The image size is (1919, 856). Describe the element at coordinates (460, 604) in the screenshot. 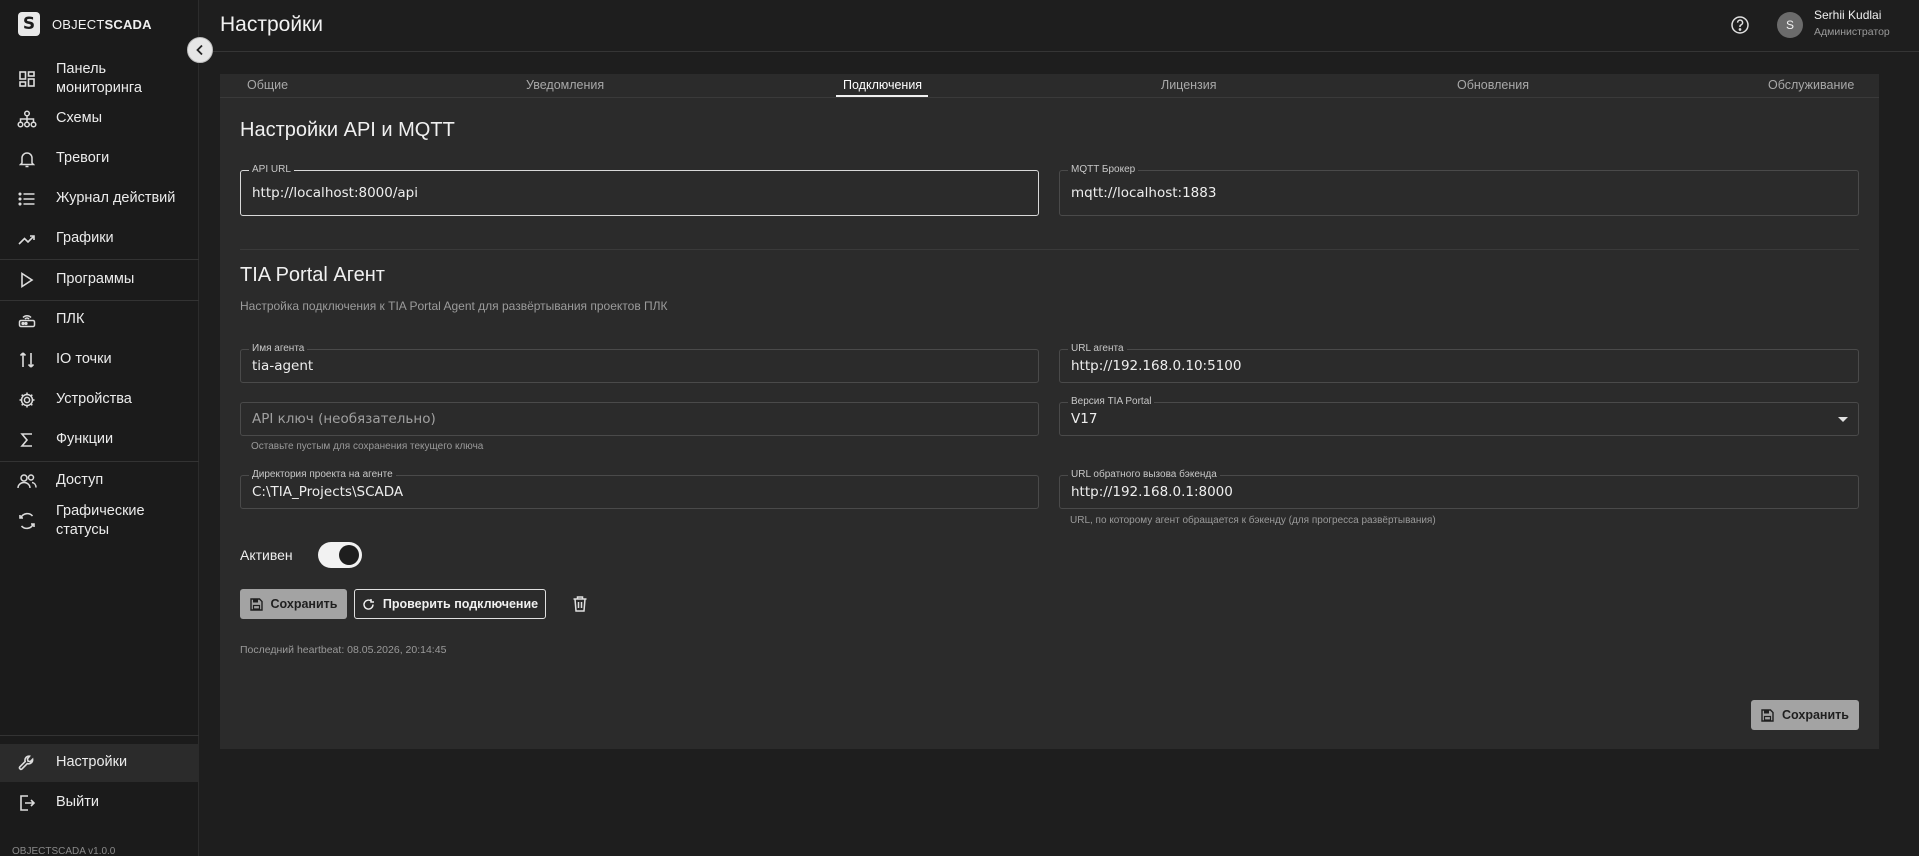

I see `test-connection-label: Проверить подключение` at that location.